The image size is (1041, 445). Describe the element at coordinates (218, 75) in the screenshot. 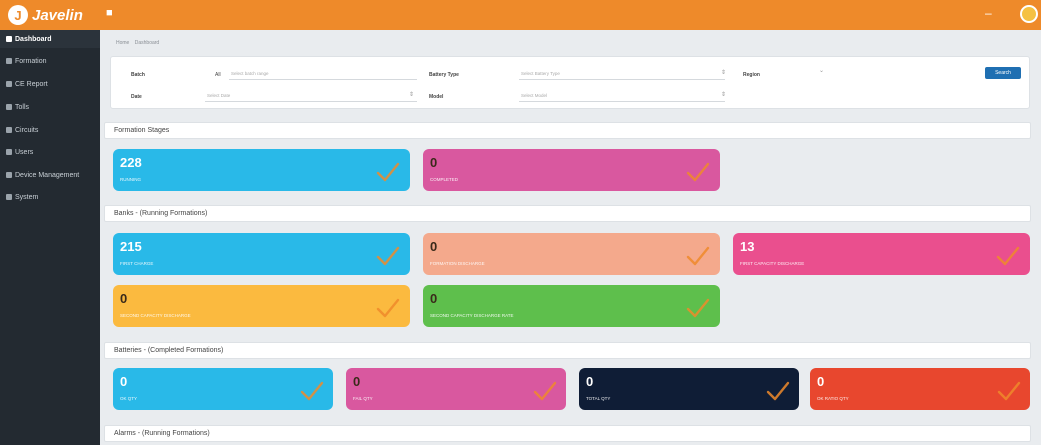

I see `batch-prefix: All` at that location.